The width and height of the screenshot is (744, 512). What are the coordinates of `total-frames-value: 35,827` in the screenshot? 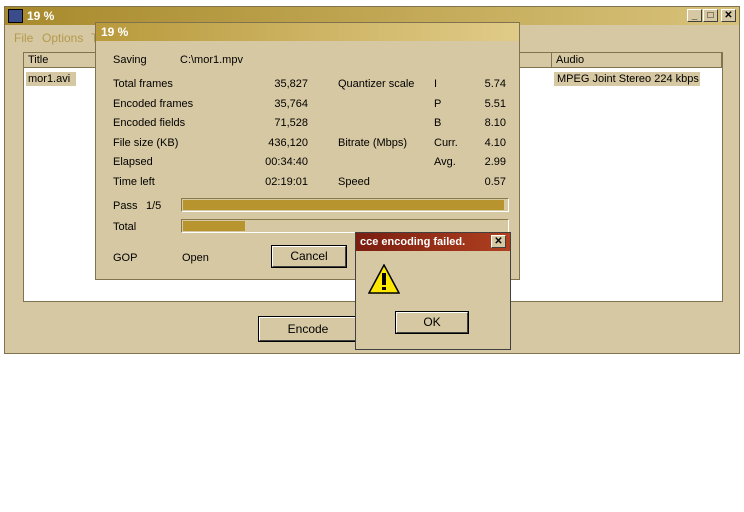 It's located at (291, 84).